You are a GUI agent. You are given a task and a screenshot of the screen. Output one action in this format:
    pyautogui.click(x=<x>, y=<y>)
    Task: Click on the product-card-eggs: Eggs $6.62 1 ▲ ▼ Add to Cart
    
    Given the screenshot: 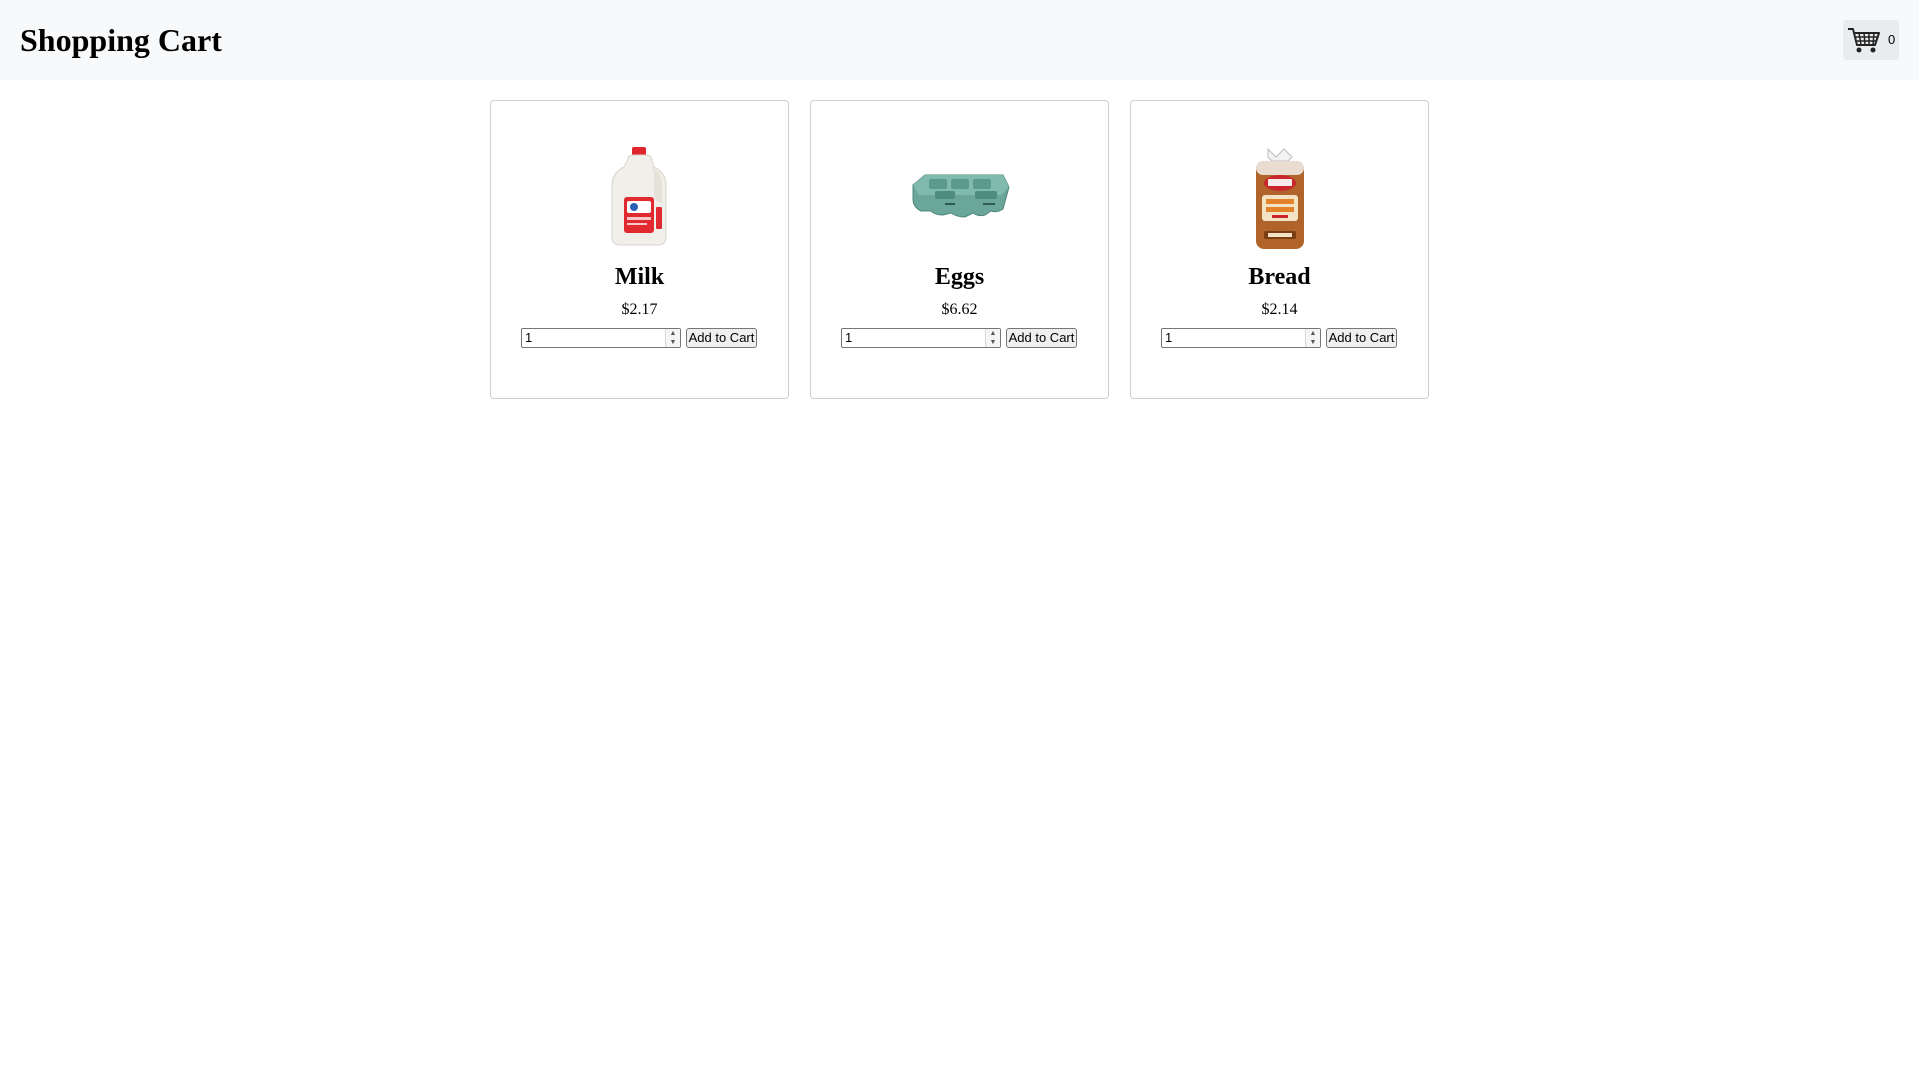 What is the action you would take?
    pyautogui.click(x=959, y=249)
    